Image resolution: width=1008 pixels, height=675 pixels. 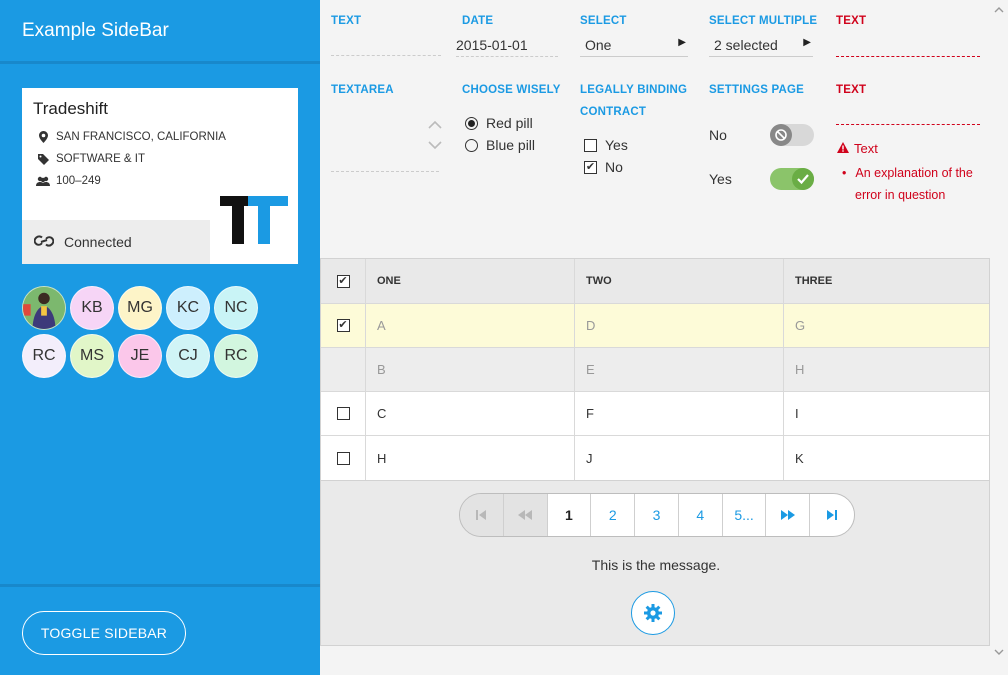 I want to click on fast-forward-icon, so click(x=787, y=515).